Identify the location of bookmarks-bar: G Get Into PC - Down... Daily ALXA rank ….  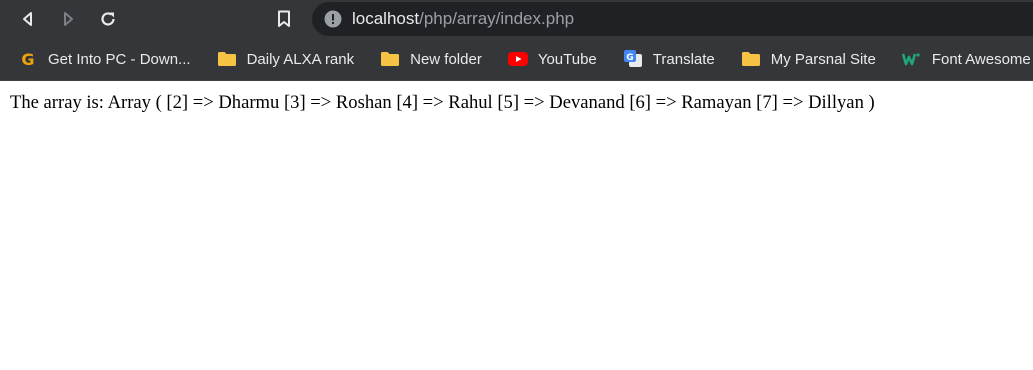
(516, 59).